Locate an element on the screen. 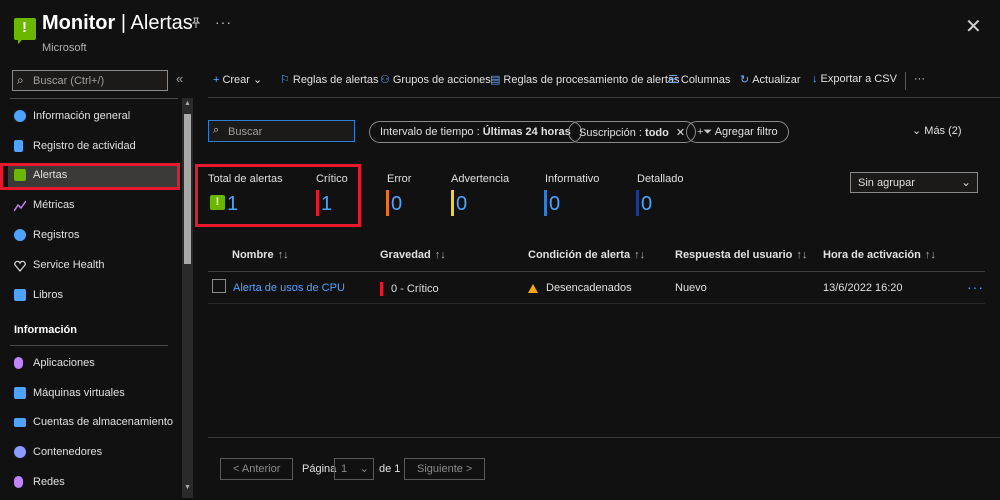  user-response-cell: Nuevo is located at coordinates (691, 288).